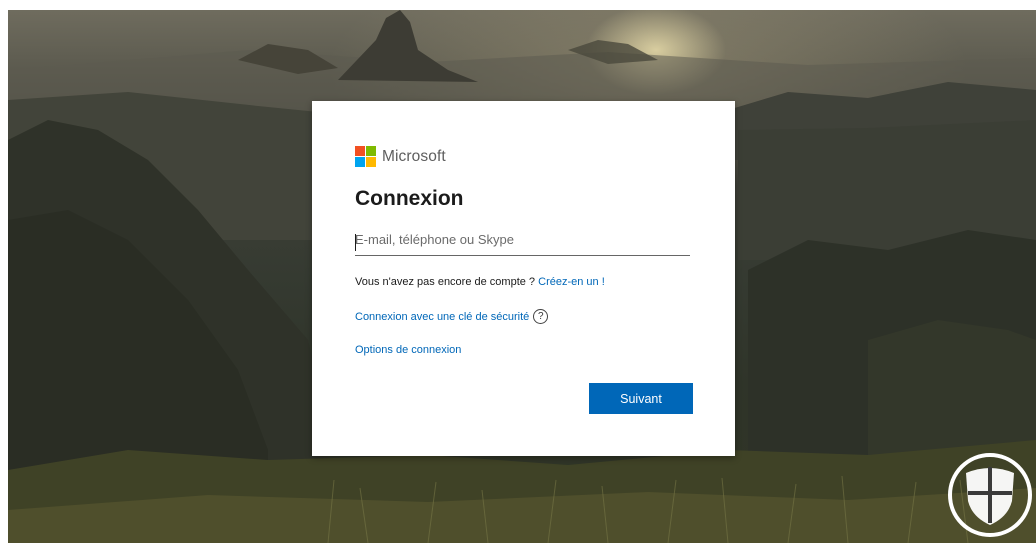  I want to click on text-caret, so click(355, 242).